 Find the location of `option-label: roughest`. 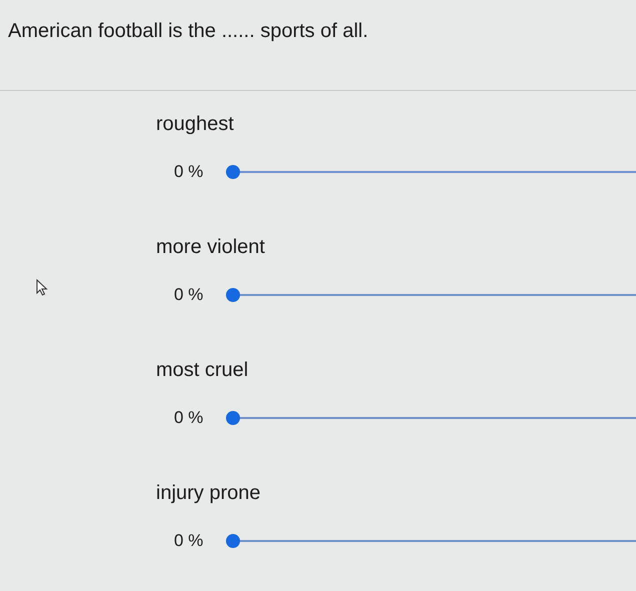

option-label: roughest is located at coordinates (195, 124).